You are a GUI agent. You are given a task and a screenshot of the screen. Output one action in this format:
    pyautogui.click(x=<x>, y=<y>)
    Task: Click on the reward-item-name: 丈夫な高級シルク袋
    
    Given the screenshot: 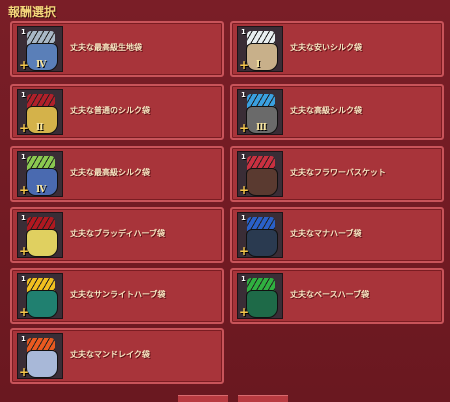 What is the action you would take?
    pyautogui.click(x=326, y=110)
    